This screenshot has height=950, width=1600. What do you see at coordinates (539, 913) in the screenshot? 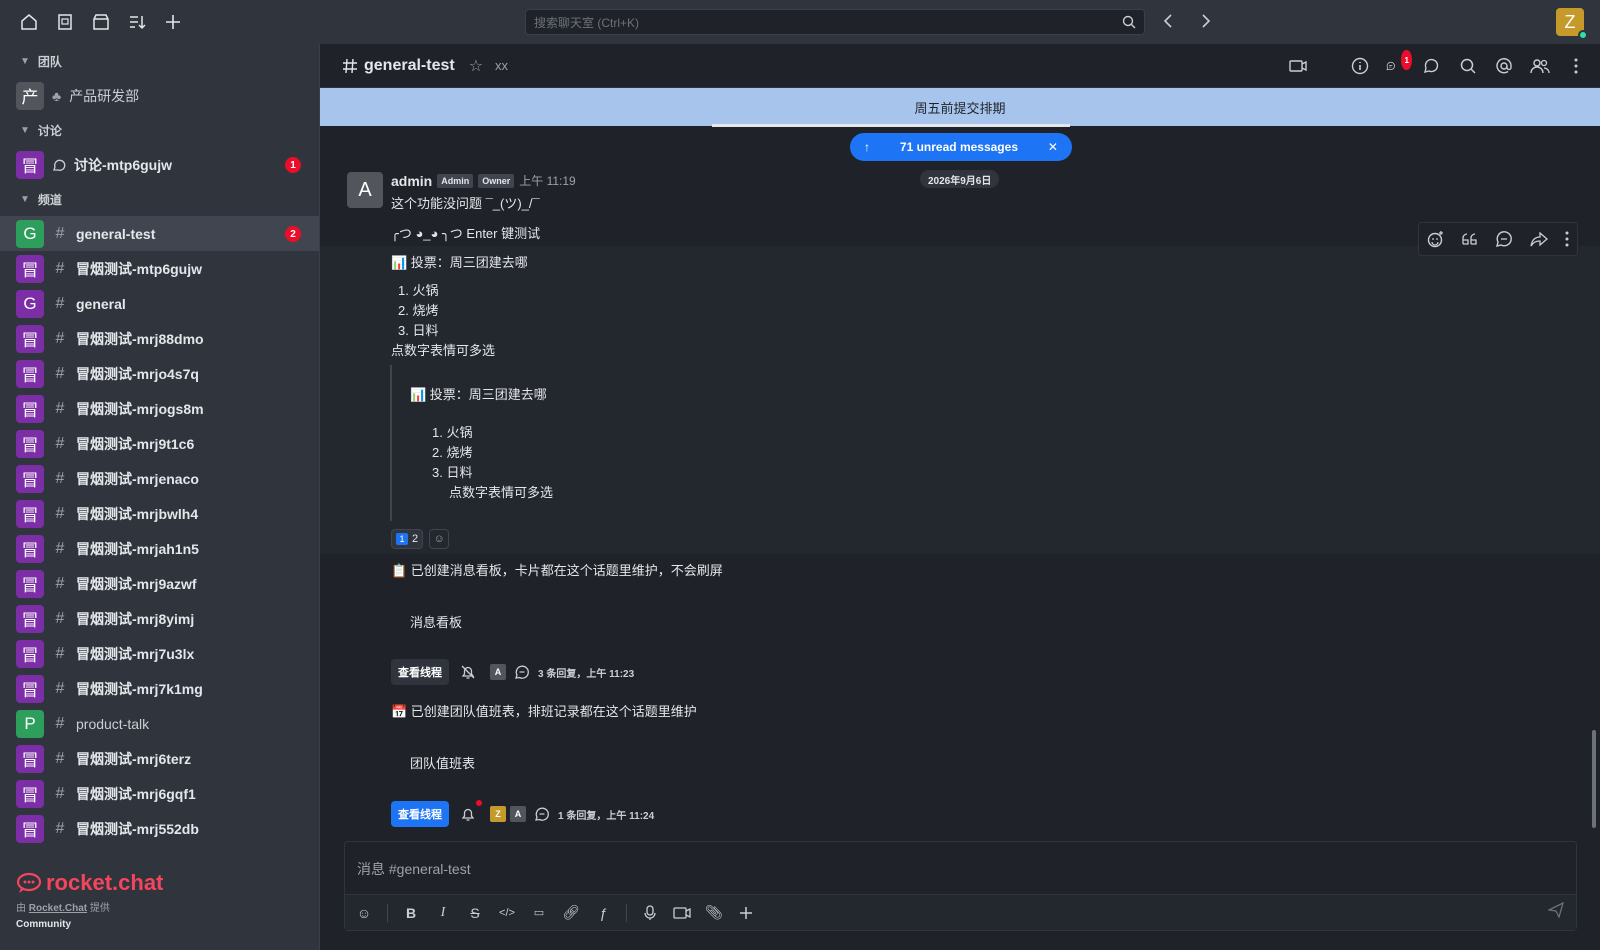
I see `code-block-icon: ▭` at bounding box center [539, 913].